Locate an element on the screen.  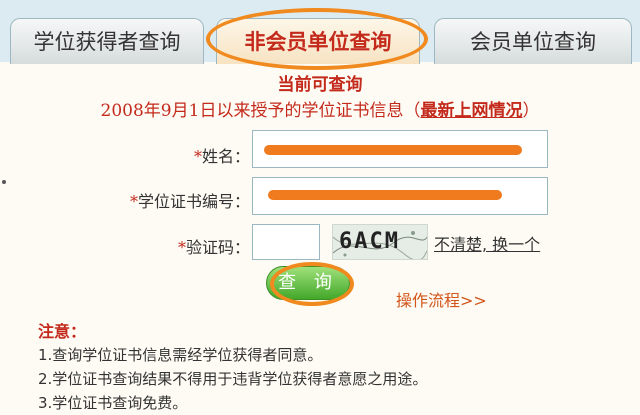
latest-link: 最新上网情况 is located at coordinates (471, 111).